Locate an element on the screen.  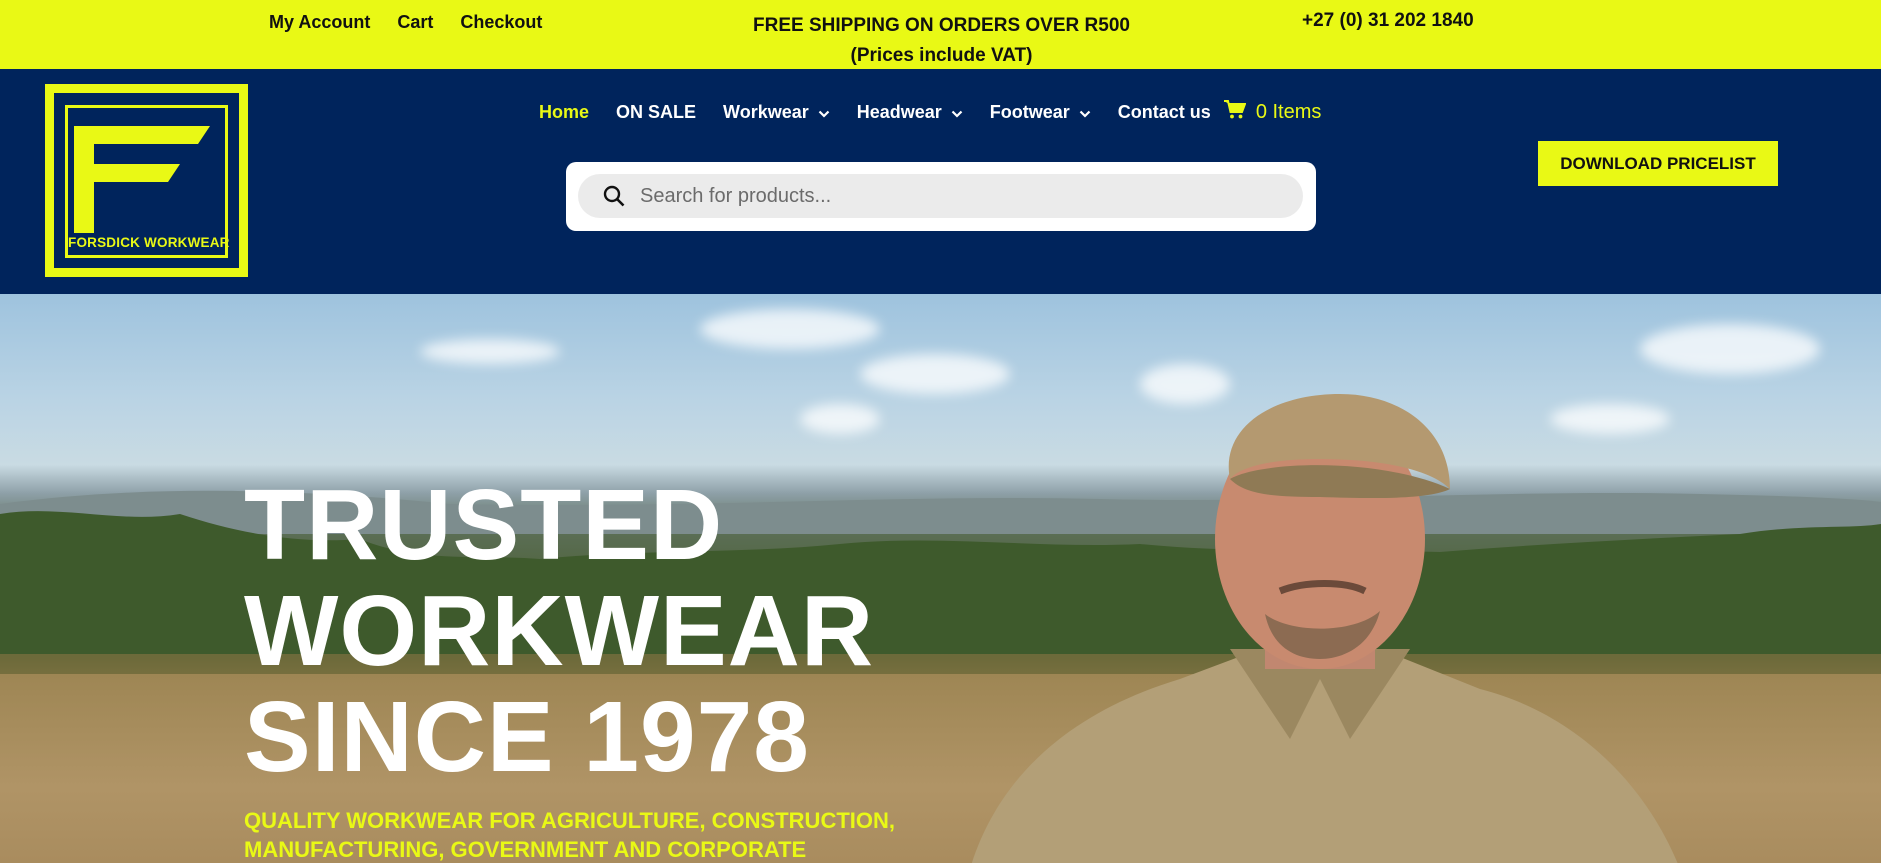
hero-title: TRUSTED WORKWEAR SINCE 1978 is located at coordinates (559, 631).